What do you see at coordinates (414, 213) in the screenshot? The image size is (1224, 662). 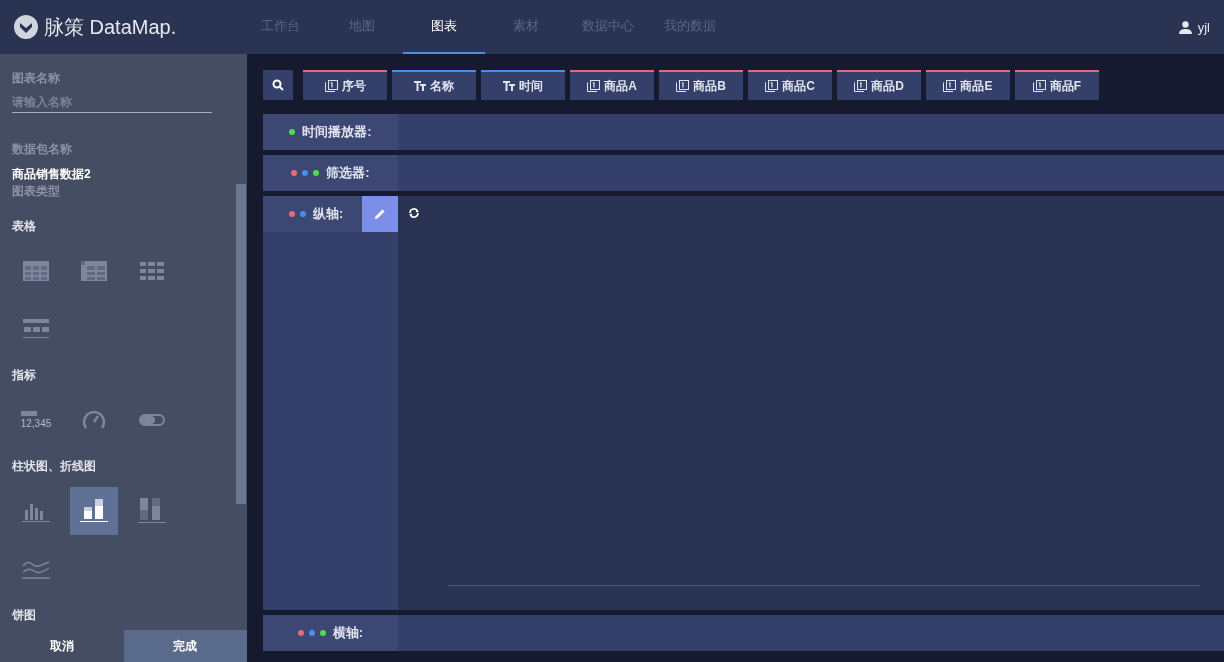 I see `refresh-icon` at bounding box center [414, 213].